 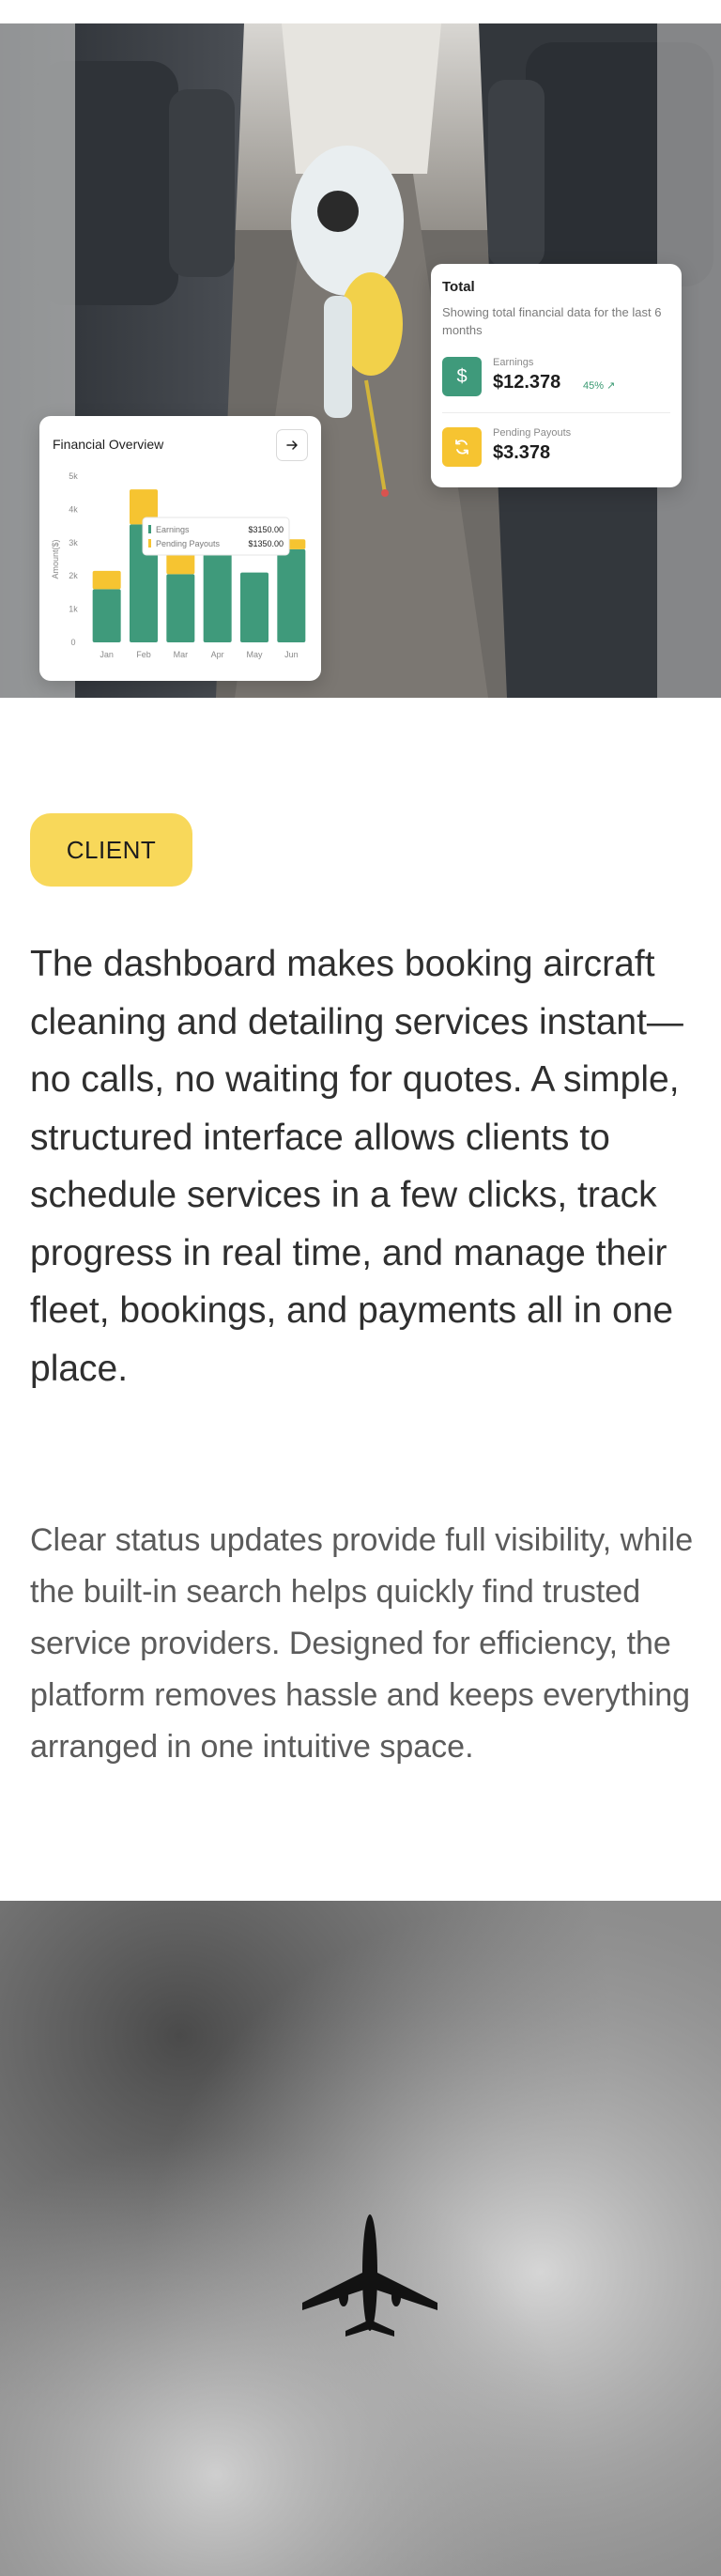 I want to click on financial-overview-open-button, so click(x=292, y=445).